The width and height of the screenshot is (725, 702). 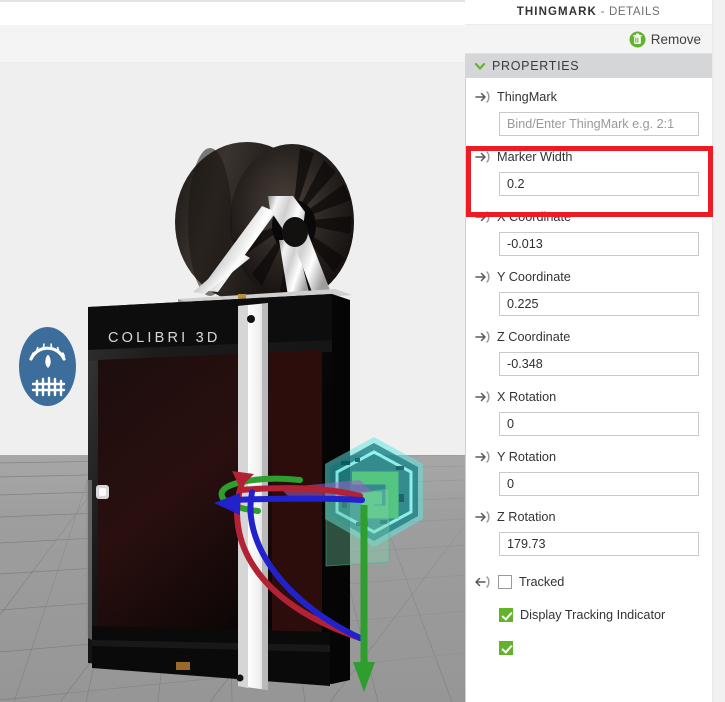 What do you see at coordinates (556, 12) in the screenshot?
I see `panel-title-object: THINGMARK` at bounding box center [556, 12].